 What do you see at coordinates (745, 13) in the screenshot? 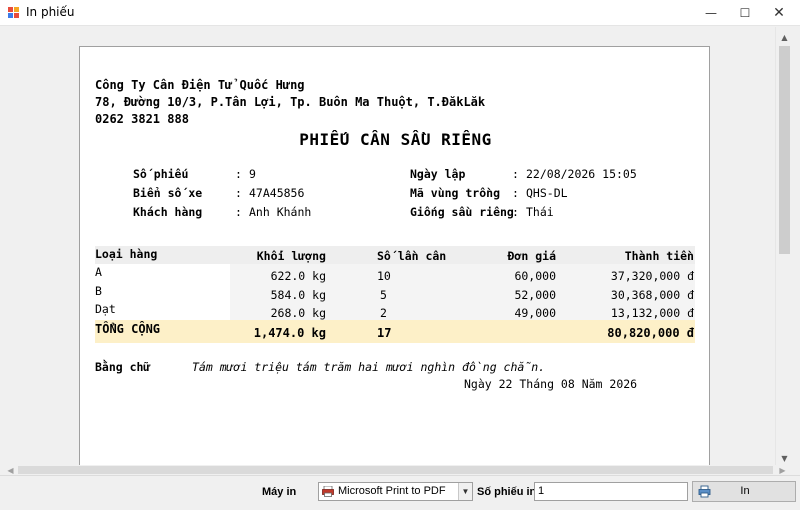
I see `maximize-button: ☐` at bounding box center [745, 13].